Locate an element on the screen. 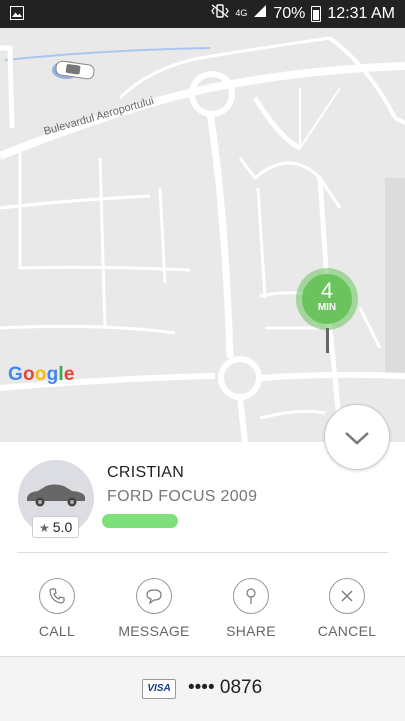 The image size is (405, 721). eta-pin: 4 MIN is located at coordinates (327, 299).